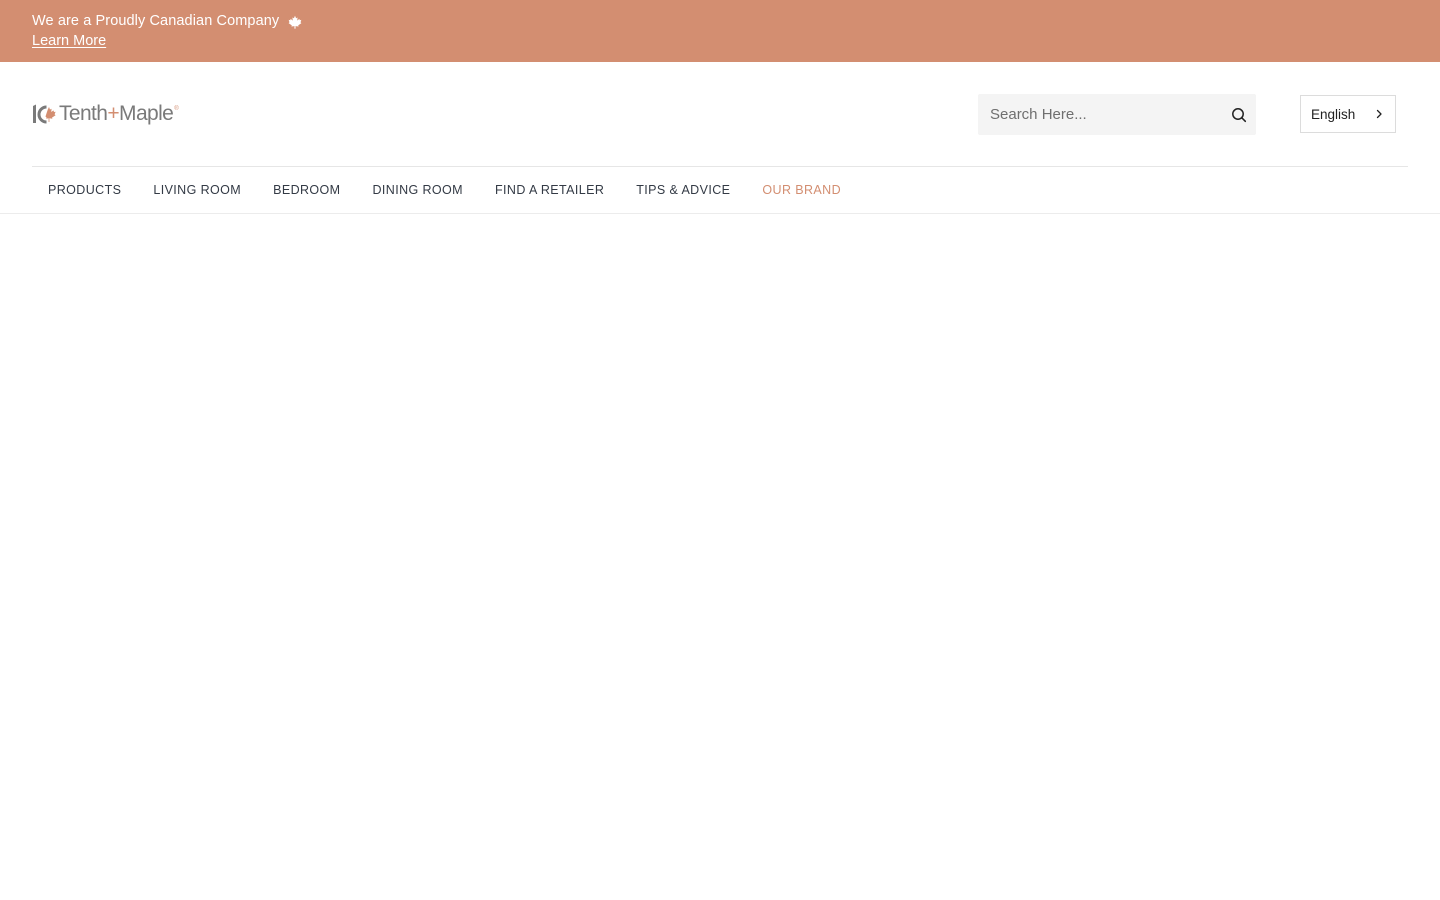  I want to click on brand-logo: Tenth+Maple ®, so click(105, 114).